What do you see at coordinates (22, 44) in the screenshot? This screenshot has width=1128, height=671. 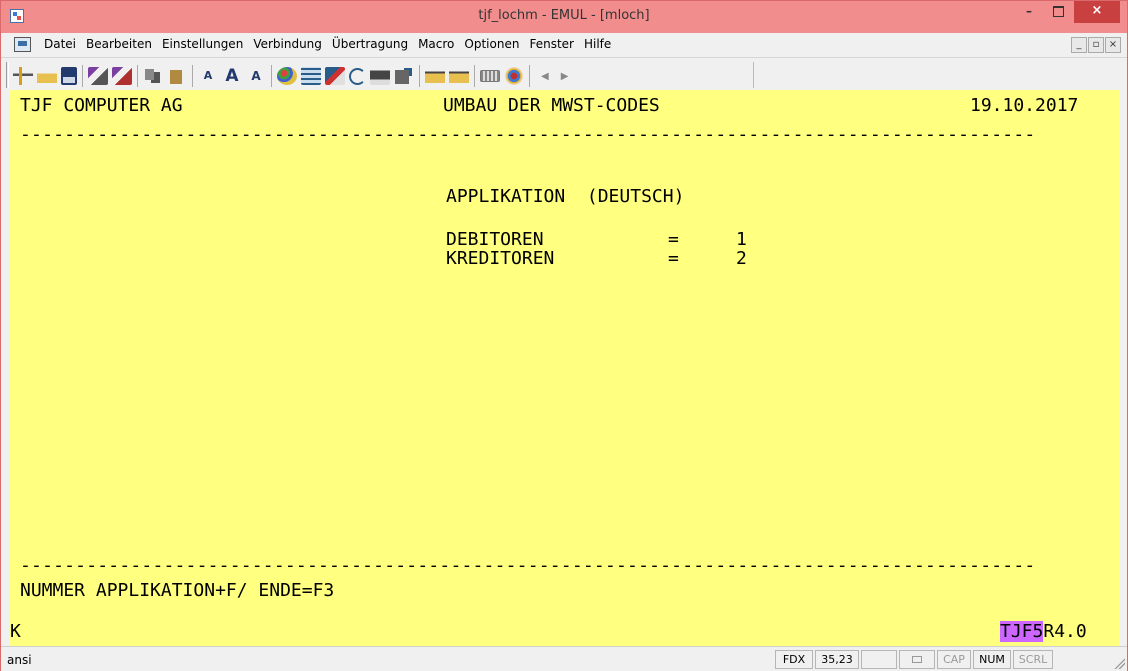 I see `system-menu-icon` at bounding box center [22, 44].